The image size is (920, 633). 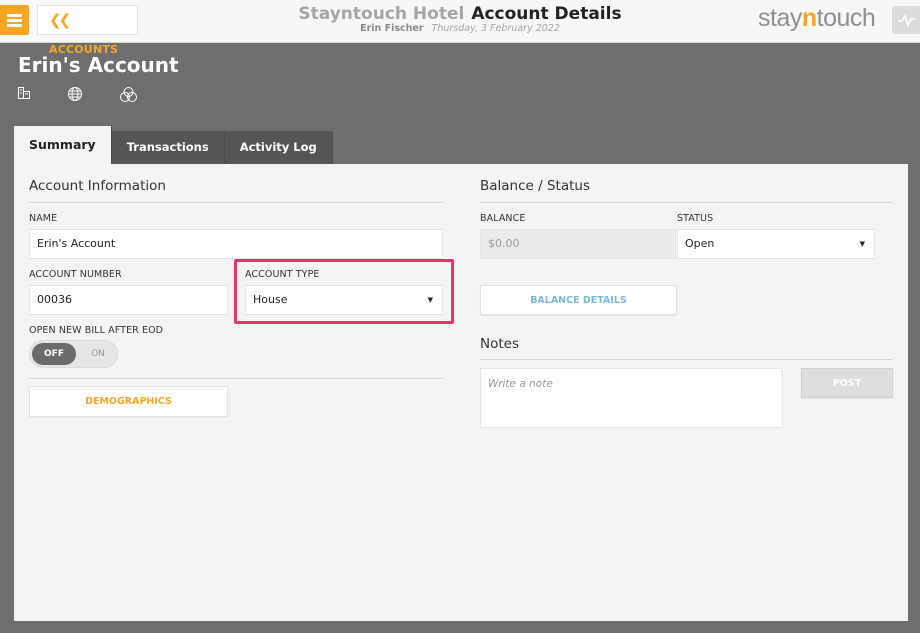 What do you see at coordinates (344, 291) in the screenshot?
I see `account-type-highlight` at bounding box center [344, 291].